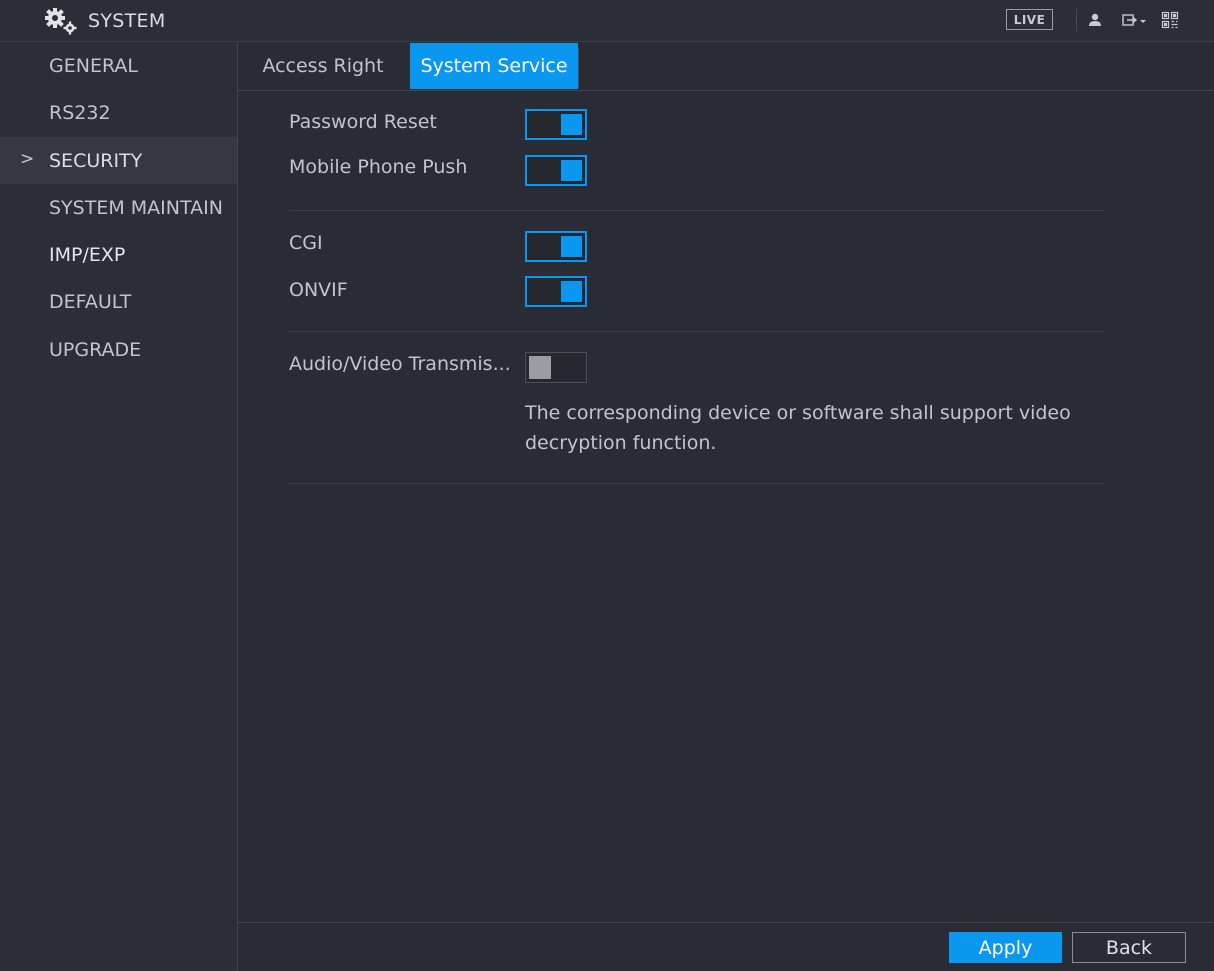 Image resolution: width=1214 pixels, height=971 pixels. What do you see at coordinates (556, 124) in the screenshot?
I see `password-reset-toggle` at bounding box center [556, 124].